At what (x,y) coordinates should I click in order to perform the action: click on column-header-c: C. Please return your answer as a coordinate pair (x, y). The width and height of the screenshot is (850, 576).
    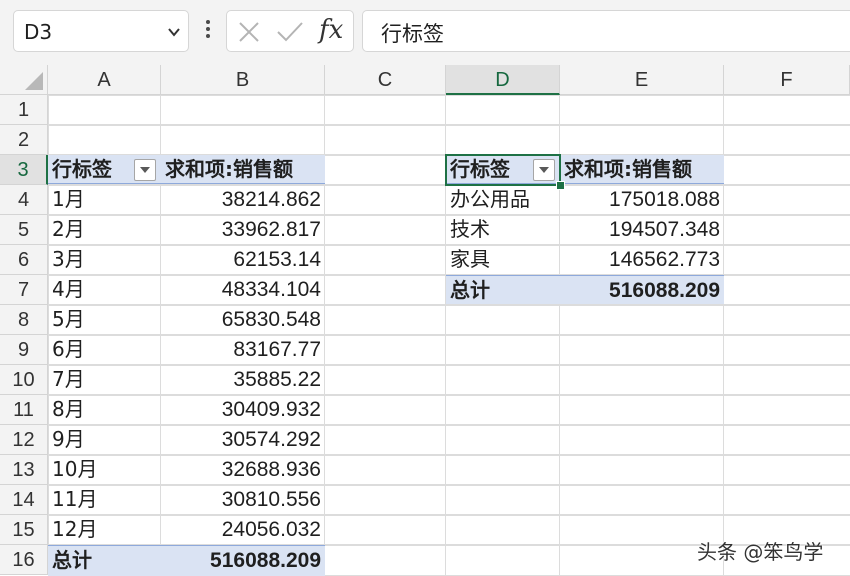
    Looking at the image, I should click on (385, 80).